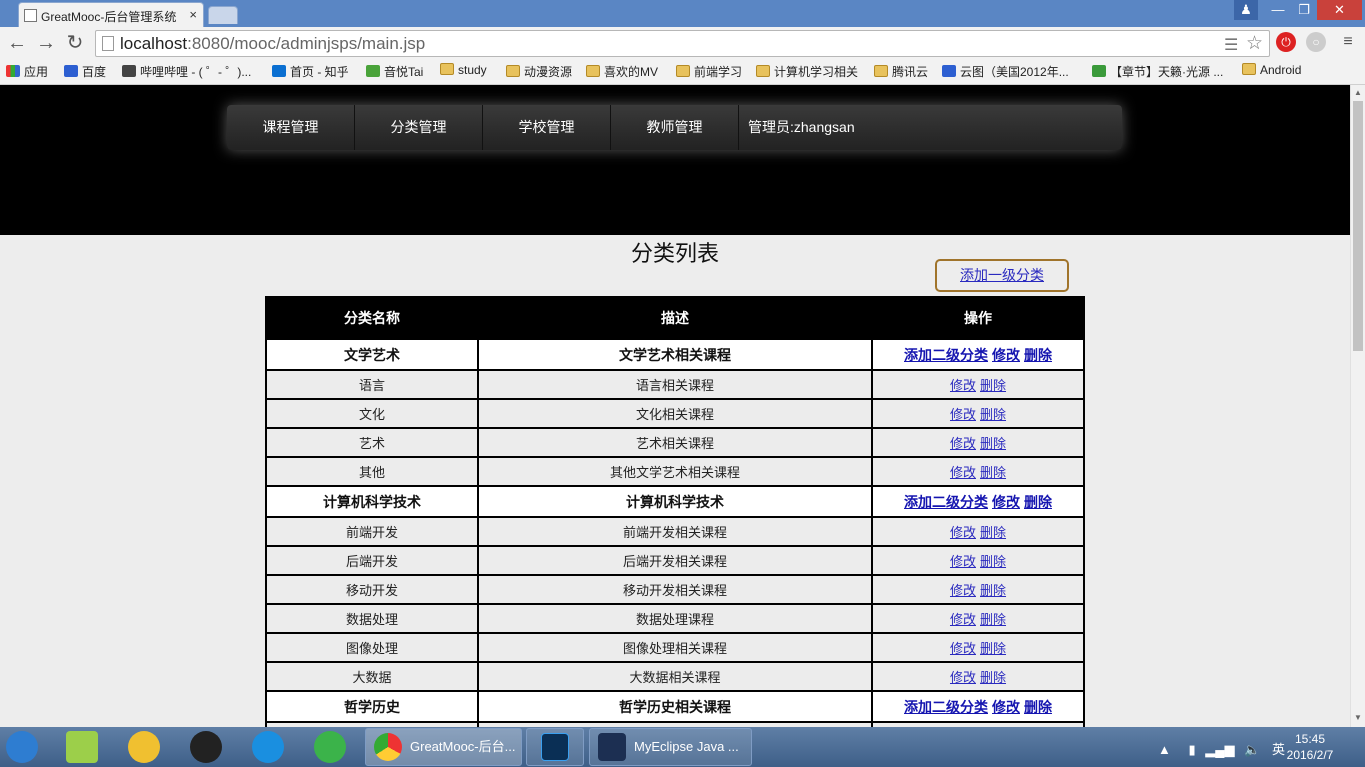 This screenshot has height=767, width=1365. I want to click on main-nav: 课程管理 分类管理 学校管理 教师管理 管理员:zhangsan, so click(674, 127).